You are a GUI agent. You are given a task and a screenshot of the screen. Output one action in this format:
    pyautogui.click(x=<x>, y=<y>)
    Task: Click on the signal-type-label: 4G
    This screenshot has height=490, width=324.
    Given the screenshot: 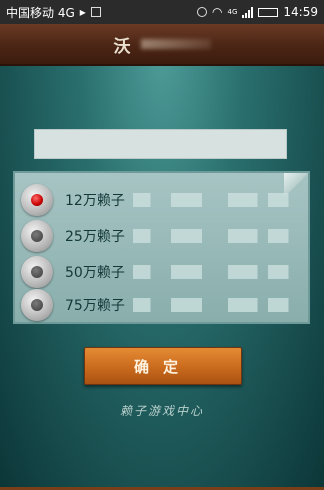 What is the action you would take?
    pyautogui.click(x=232, y=12)
    